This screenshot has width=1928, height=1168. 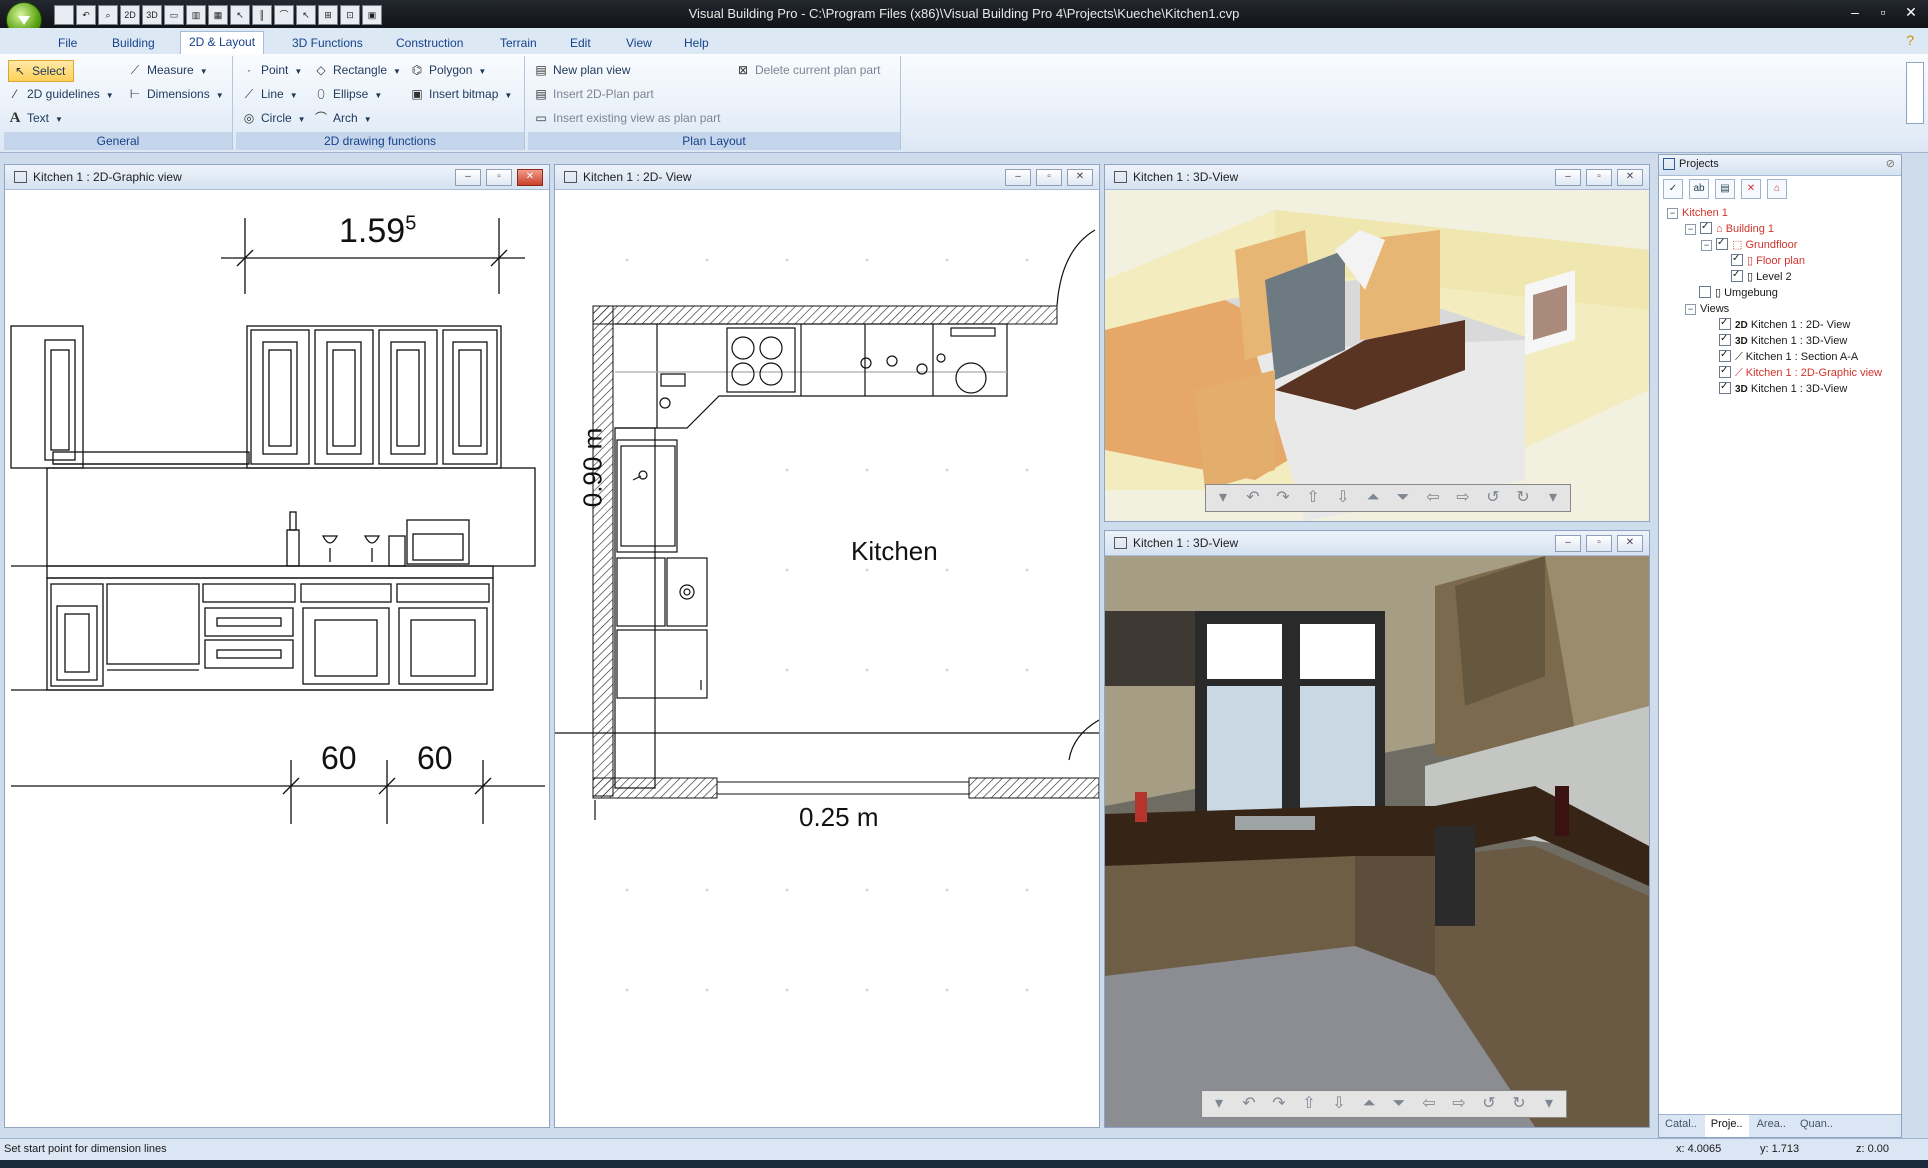 I want to click on side-scroll-handle, so click(x=1915, y=93).